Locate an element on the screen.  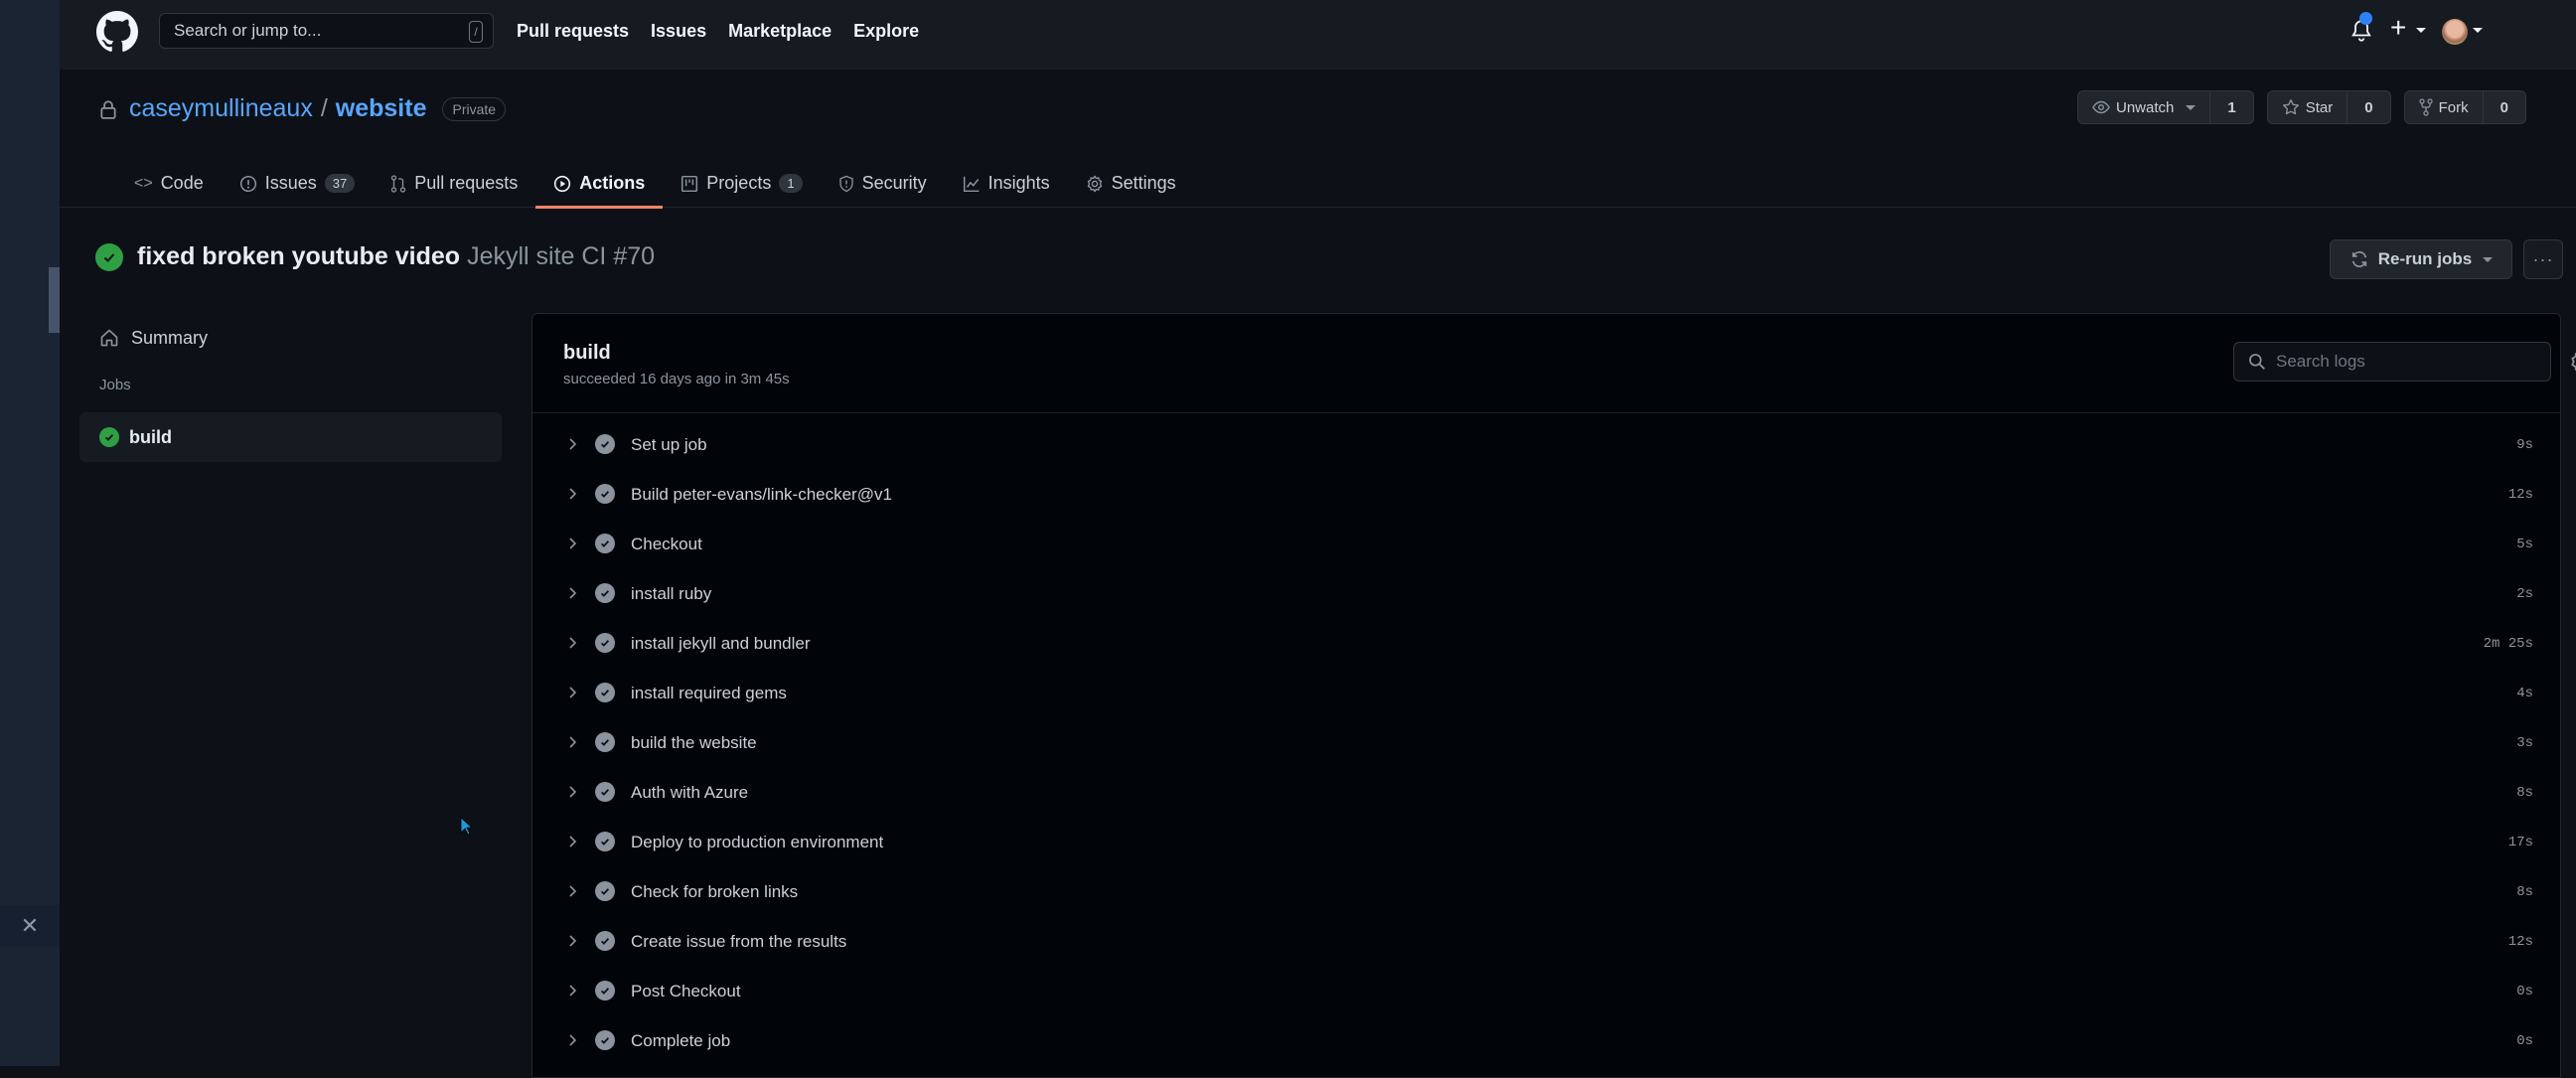
job-step-row: build the website 3s is located at coordinates (1546, 743).